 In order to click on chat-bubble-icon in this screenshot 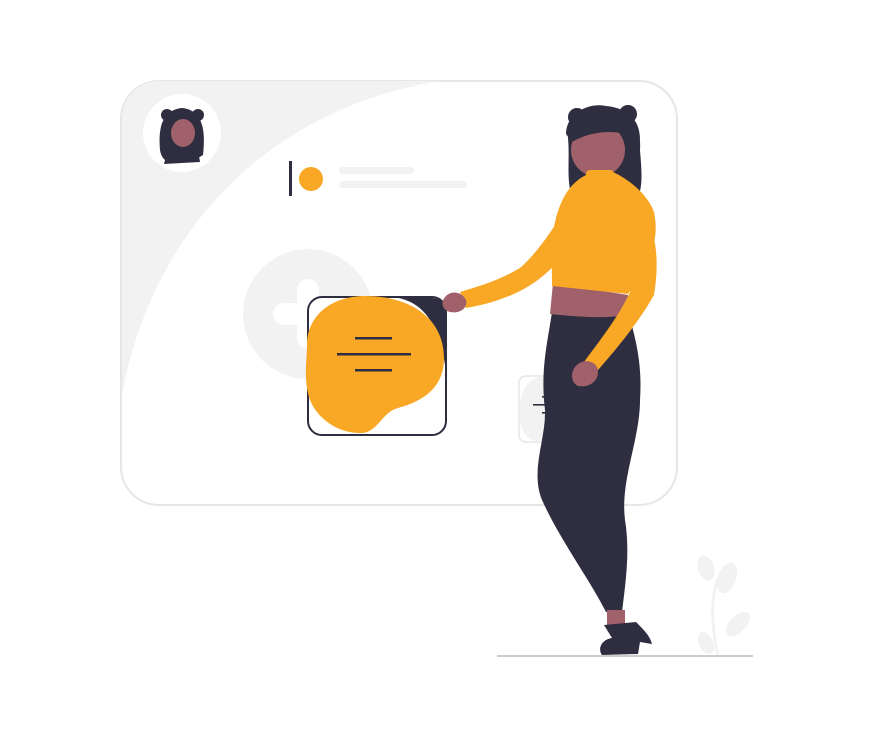, I will do `click(376, 366)`.